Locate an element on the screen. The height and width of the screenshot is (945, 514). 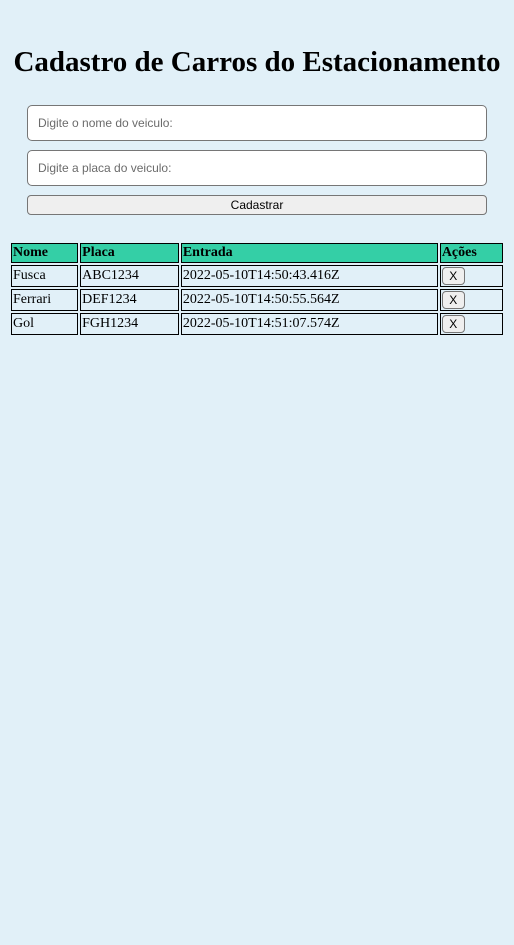
cell-nome: Ferrari is located at coordinates (45, 300).